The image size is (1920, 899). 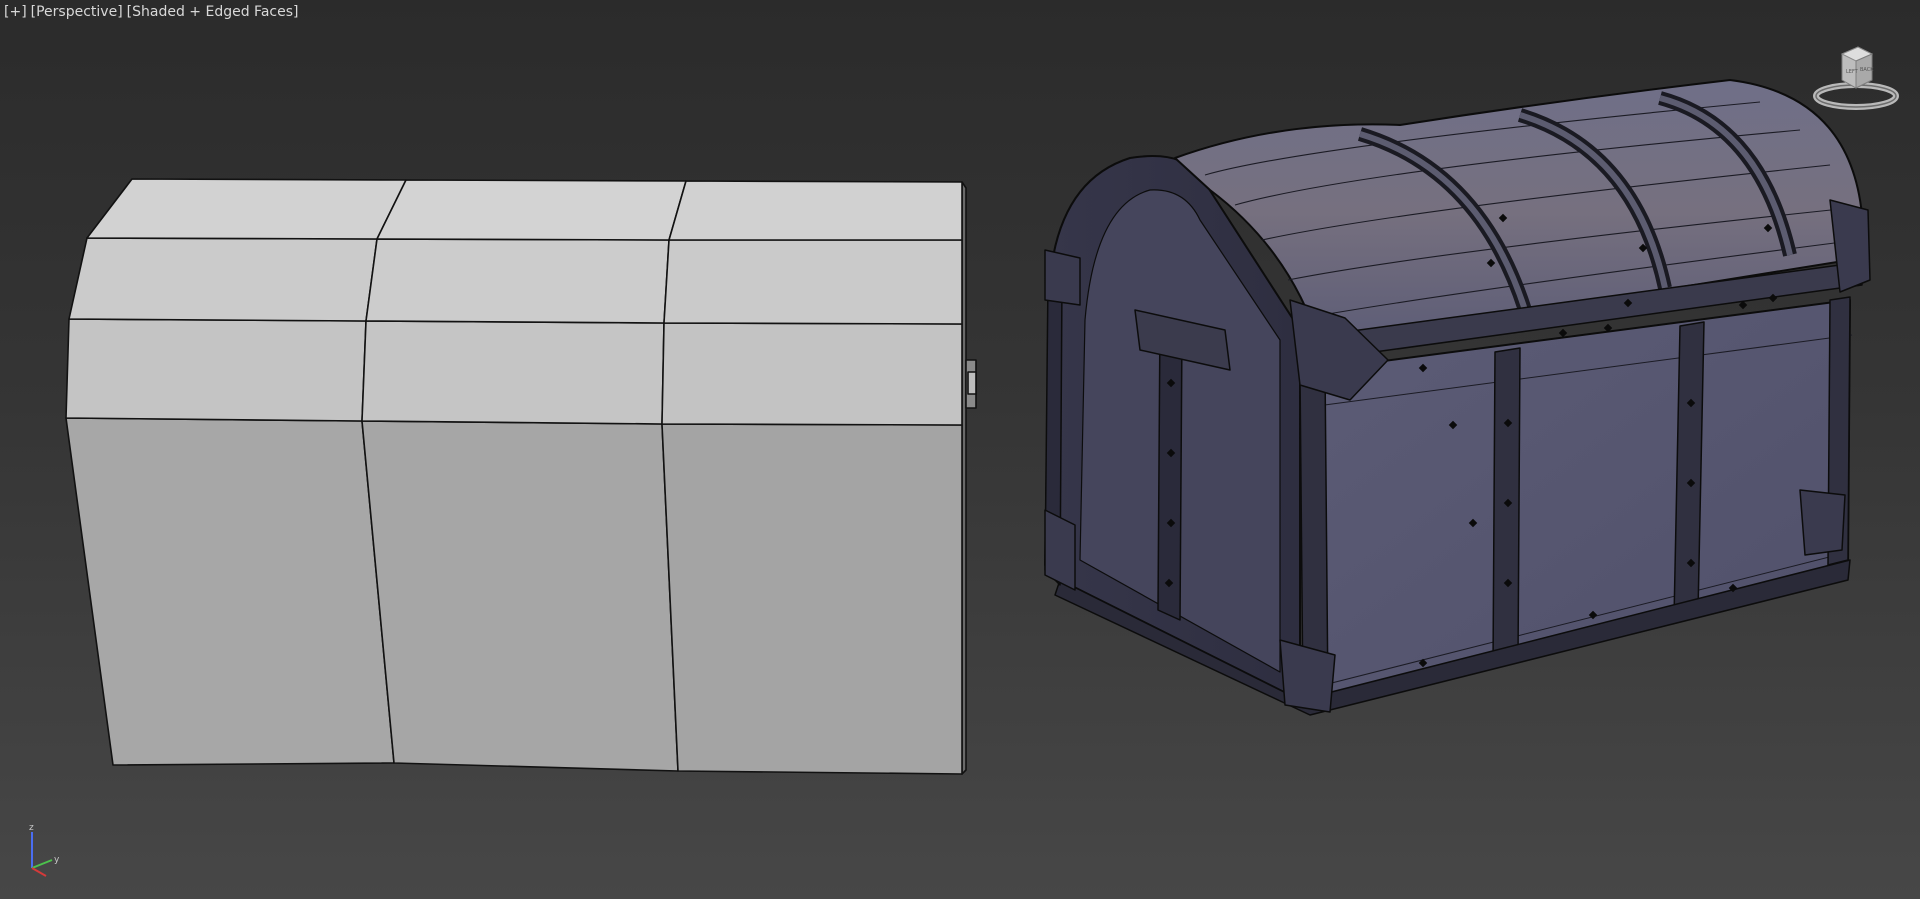 I want to click on viewcube-face-label: LEFT, so click(x=1852, y=72).